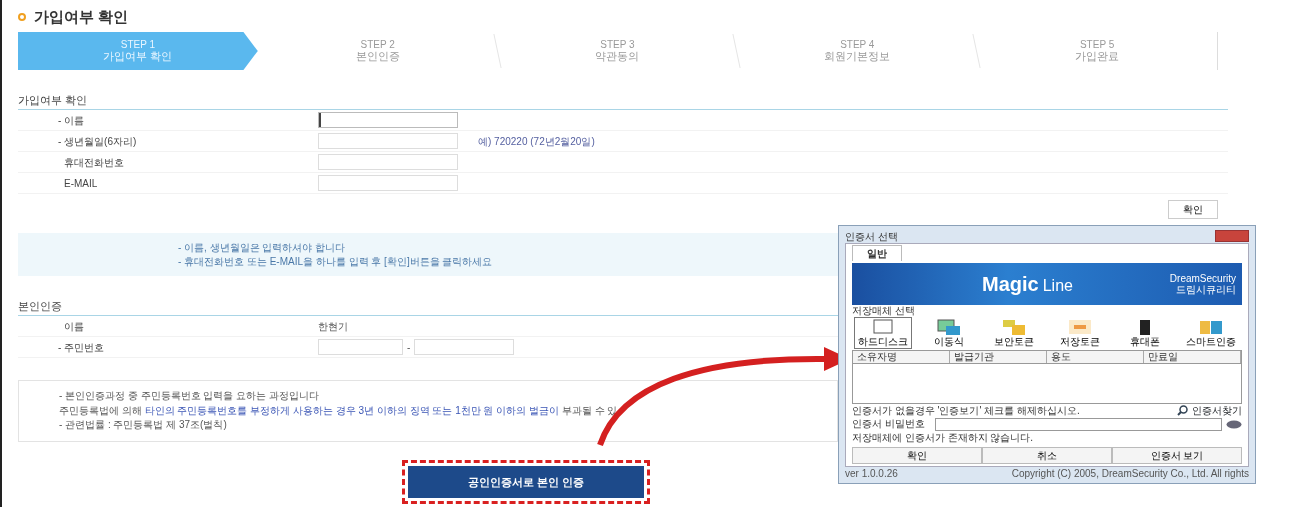 This screenshot has width=1290, height=507. What do you see at coordinates (966, 410) in the screenshot?
I see `hint-text: 인증서가 없을경우 '인증보기' 체크를 해제하십시오.` at bounding box center [966, 410].